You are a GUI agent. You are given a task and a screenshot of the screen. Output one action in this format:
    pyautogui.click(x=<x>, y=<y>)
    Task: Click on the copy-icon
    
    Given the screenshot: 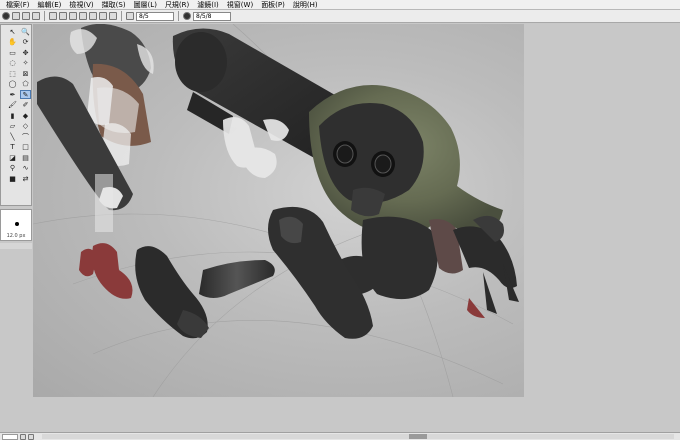 What is the action you would take?
    pyautogui.click(x=83, y=16)
    